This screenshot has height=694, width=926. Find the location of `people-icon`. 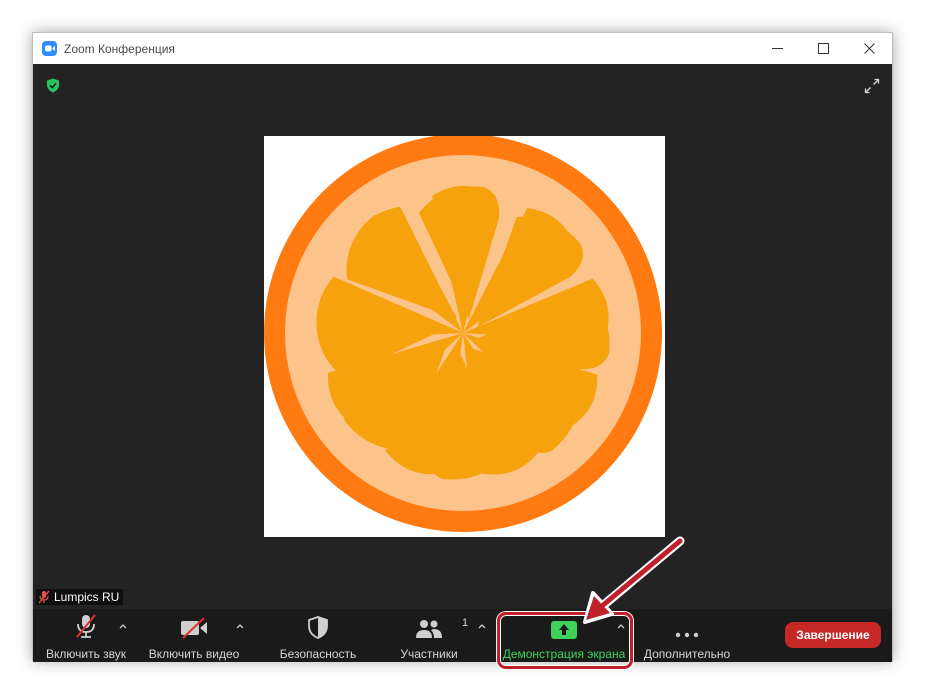

people-icon is located at coordinates (429, 629).